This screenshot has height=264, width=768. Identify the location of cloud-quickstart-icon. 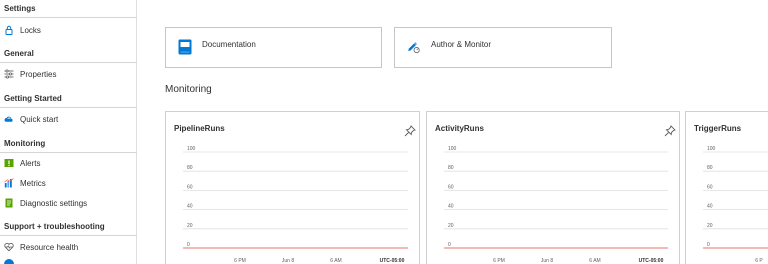
(9, 119).